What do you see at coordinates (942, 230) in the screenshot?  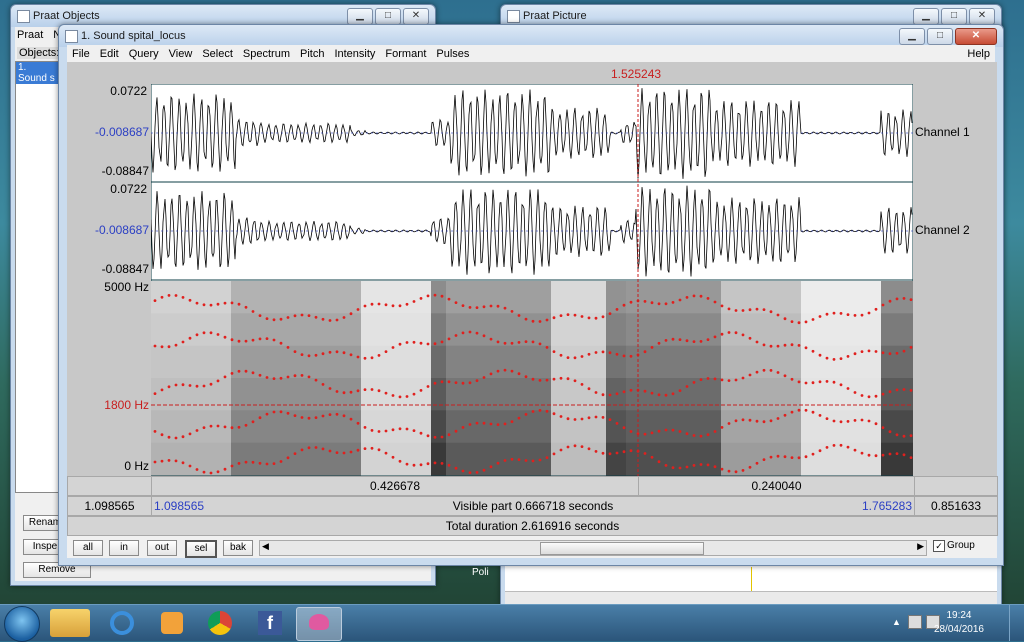 I see `channel2-label: Channel 2` at bounding box center [942, 230].